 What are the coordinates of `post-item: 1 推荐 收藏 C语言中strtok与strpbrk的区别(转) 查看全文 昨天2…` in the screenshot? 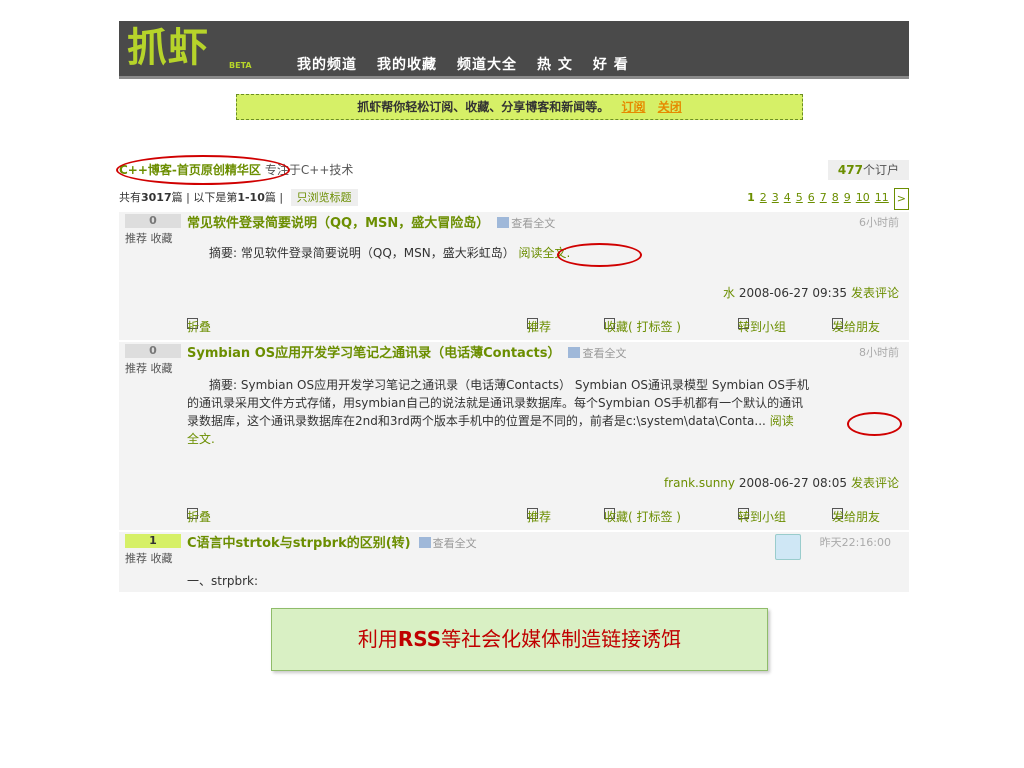 It's located at (514, 562).